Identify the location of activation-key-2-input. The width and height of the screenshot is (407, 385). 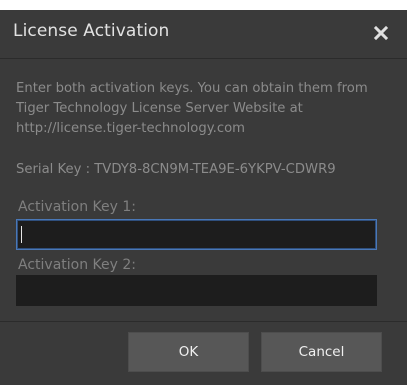
(196, 290).